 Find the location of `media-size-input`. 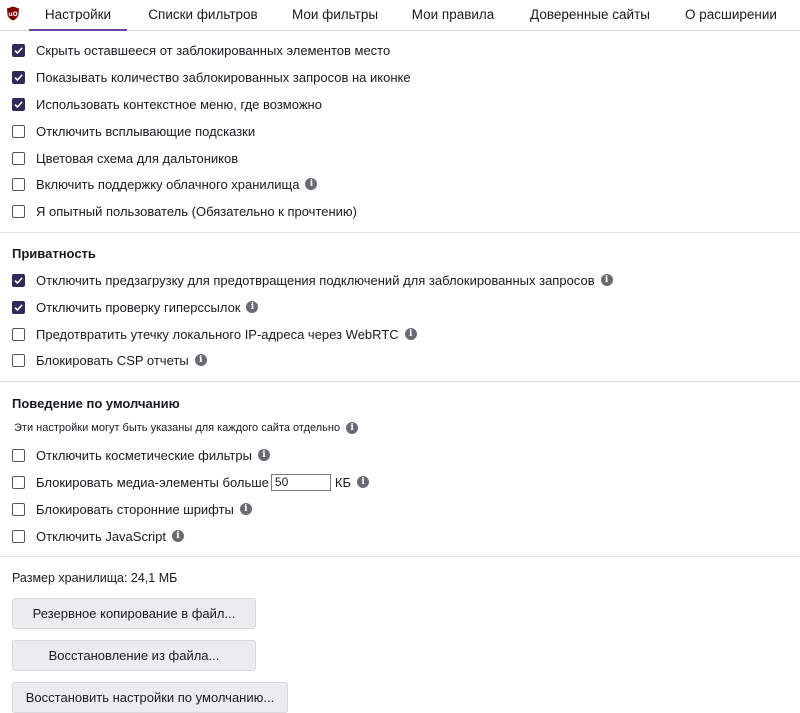

media-size-input is located at coordinates (300, 482).